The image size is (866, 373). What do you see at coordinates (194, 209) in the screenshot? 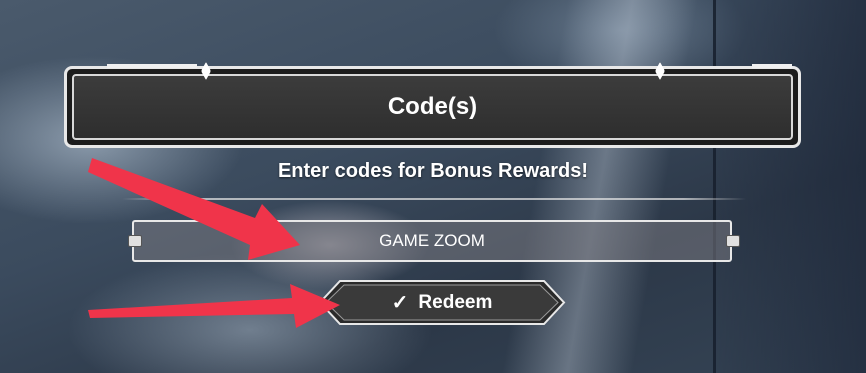
I see `arrow-to-input` at bounding box center [194, 209].